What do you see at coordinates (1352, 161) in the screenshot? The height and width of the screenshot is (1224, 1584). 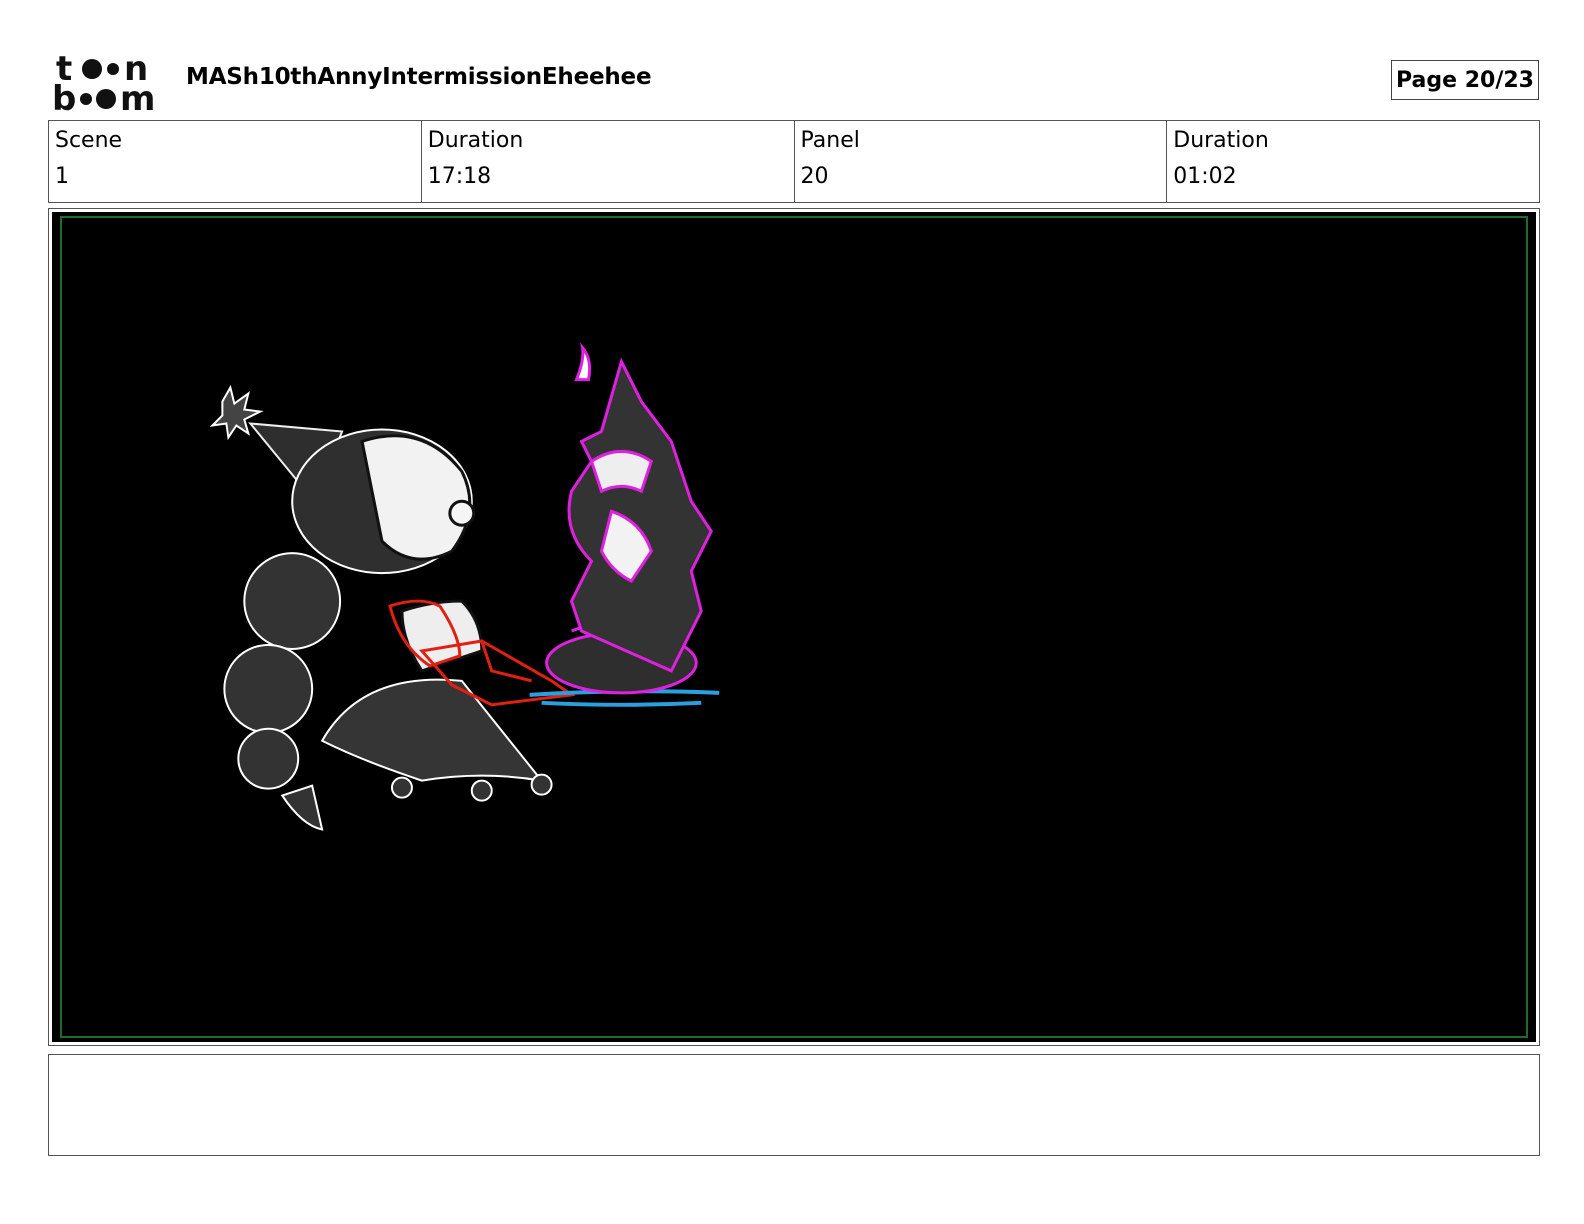 I see `panel-duration-cell: Duration 01:02` at bounding box center [1352, 161].